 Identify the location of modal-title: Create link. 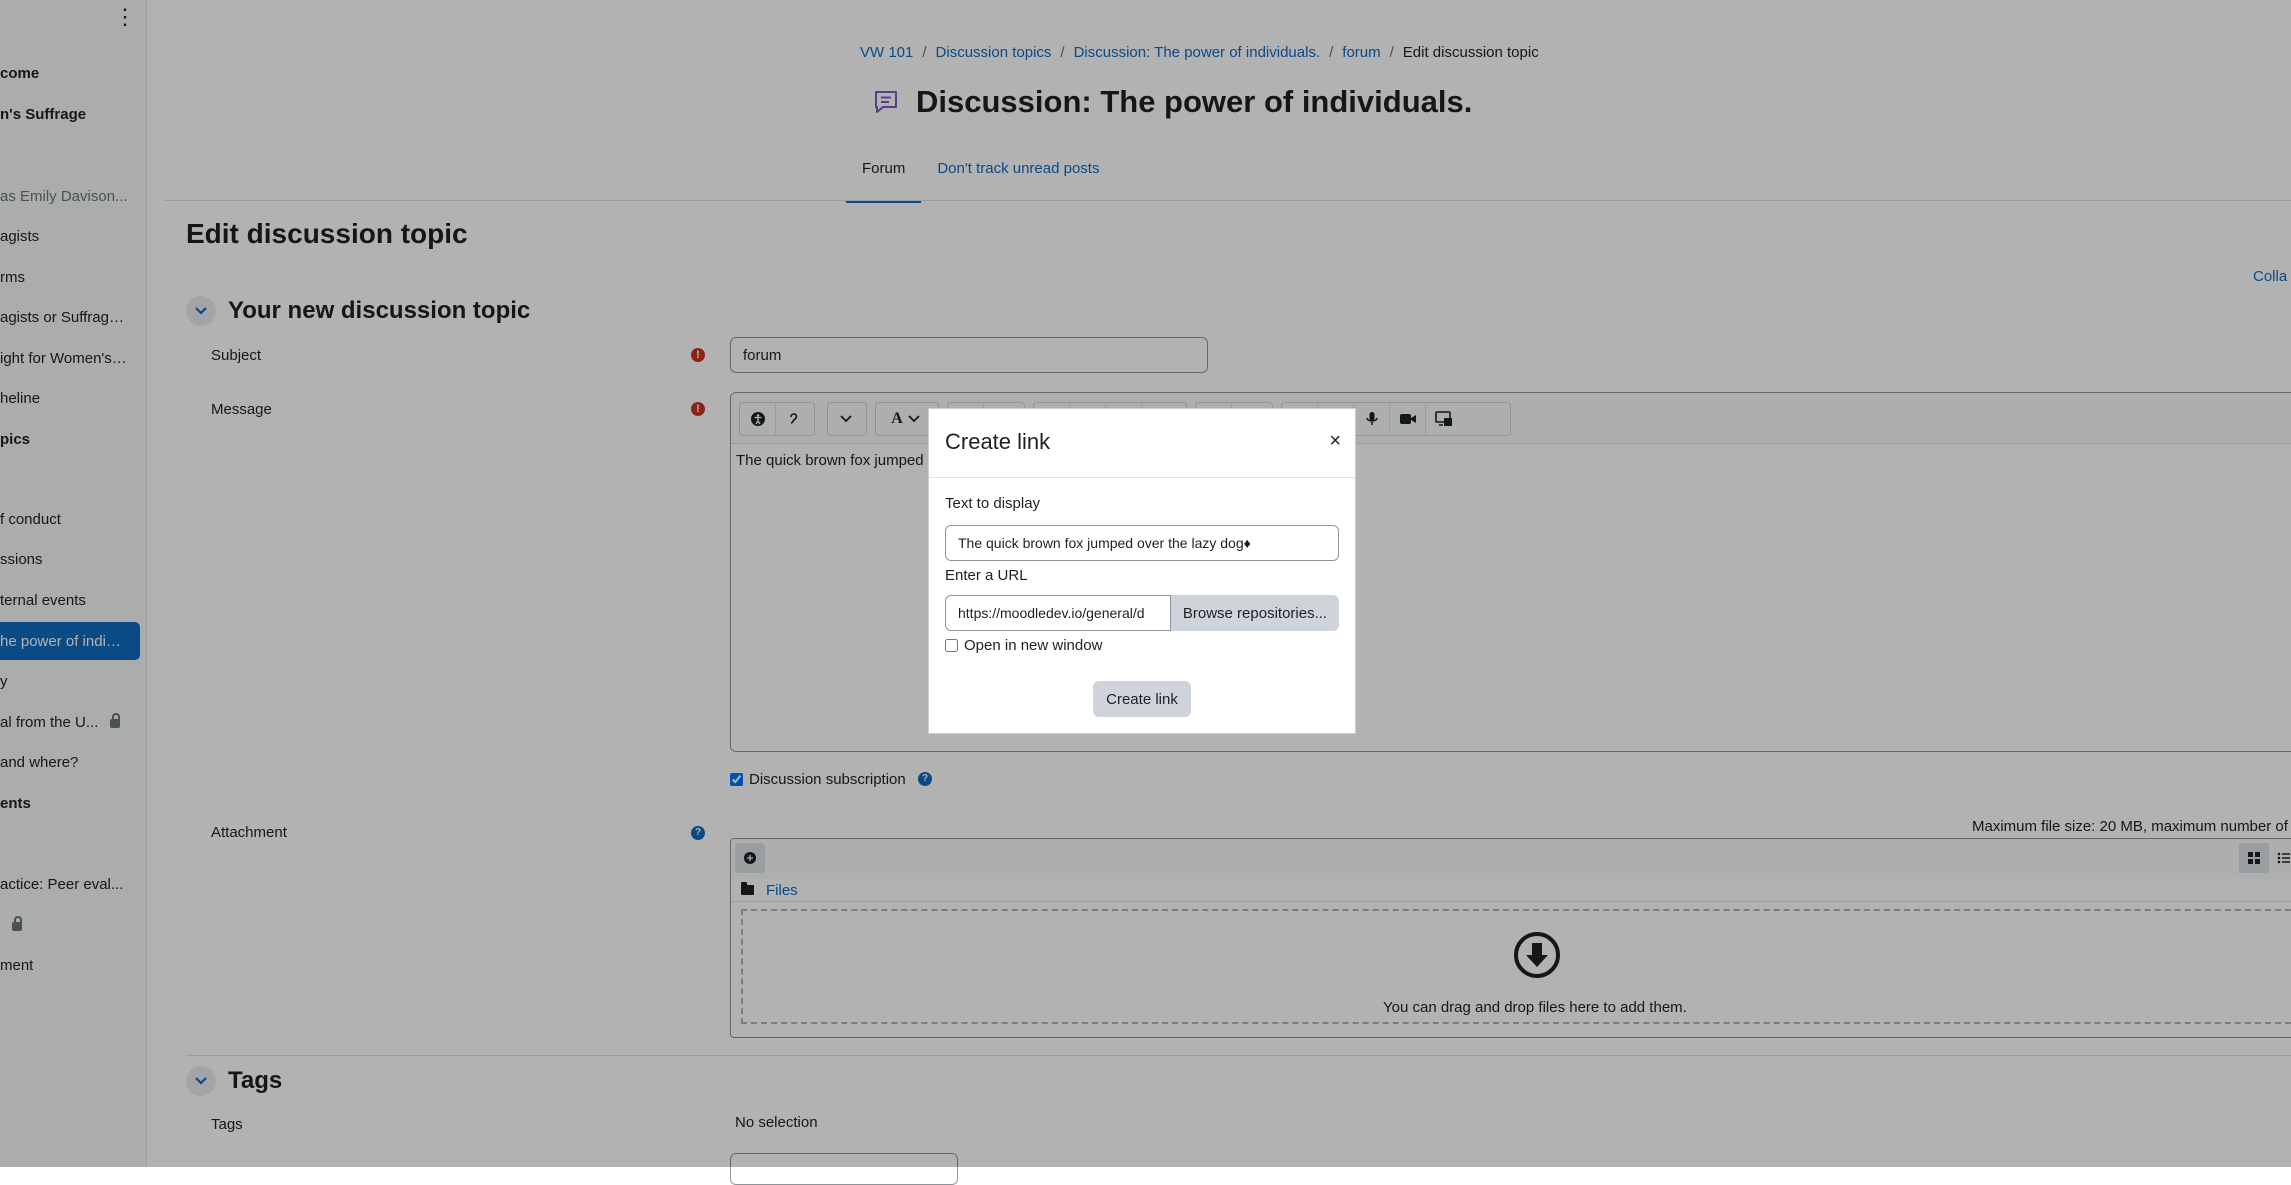
(998, 441).